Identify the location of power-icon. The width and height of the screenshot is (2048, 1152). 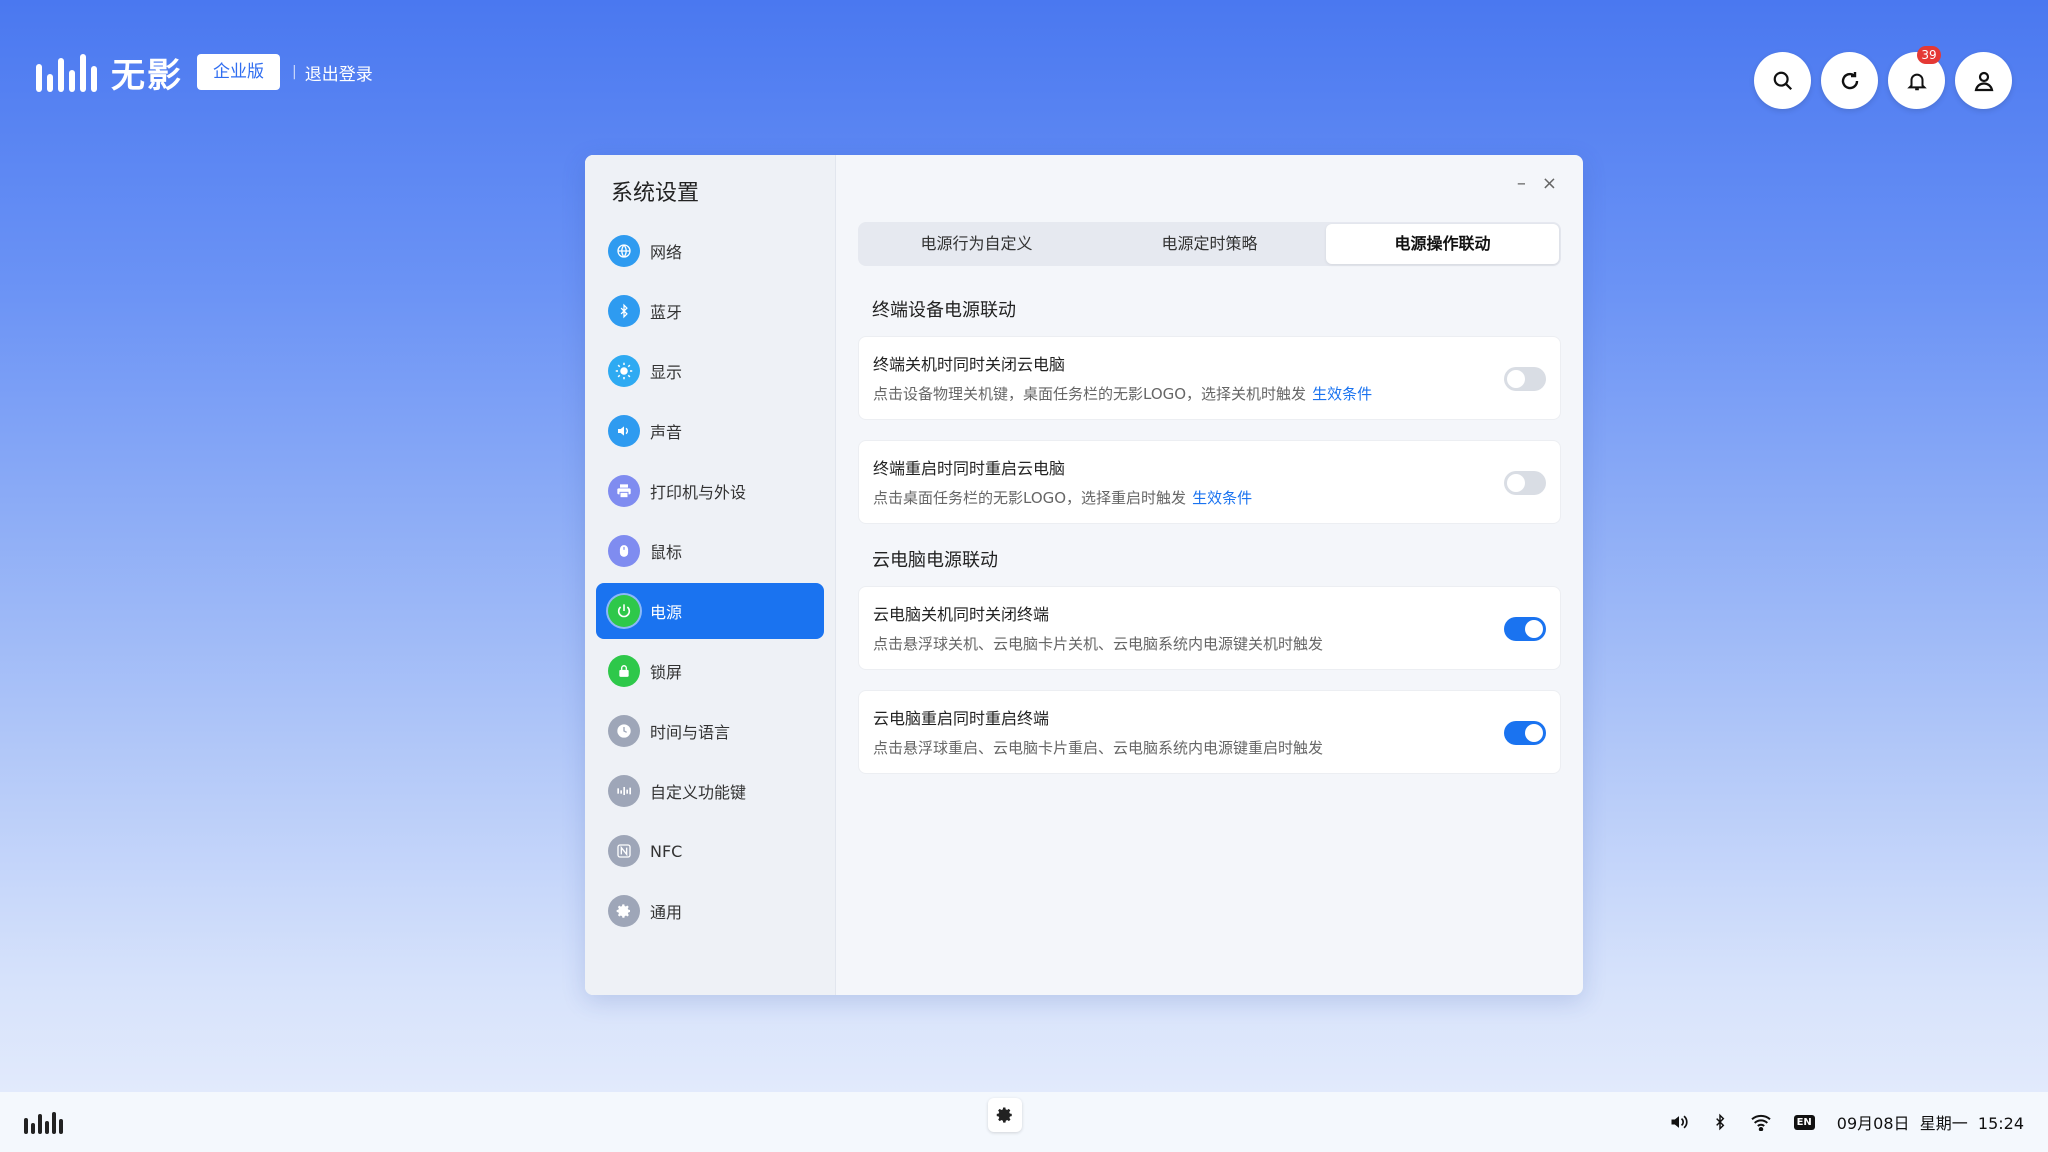
(624, 611).